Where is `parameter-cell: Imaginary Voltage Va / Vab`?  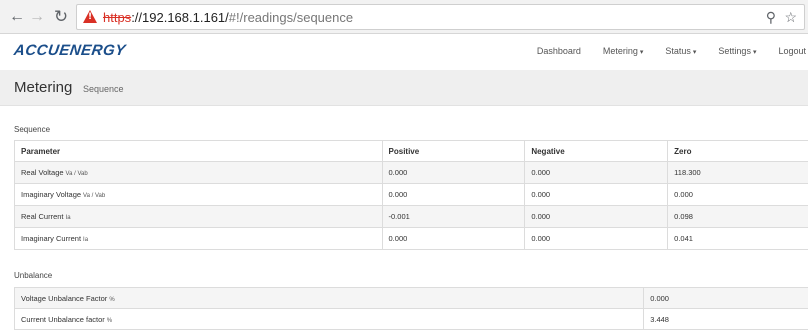
parameter-cell: Imaginary Voltage Va / Vab is located at coordinates (198, 194).